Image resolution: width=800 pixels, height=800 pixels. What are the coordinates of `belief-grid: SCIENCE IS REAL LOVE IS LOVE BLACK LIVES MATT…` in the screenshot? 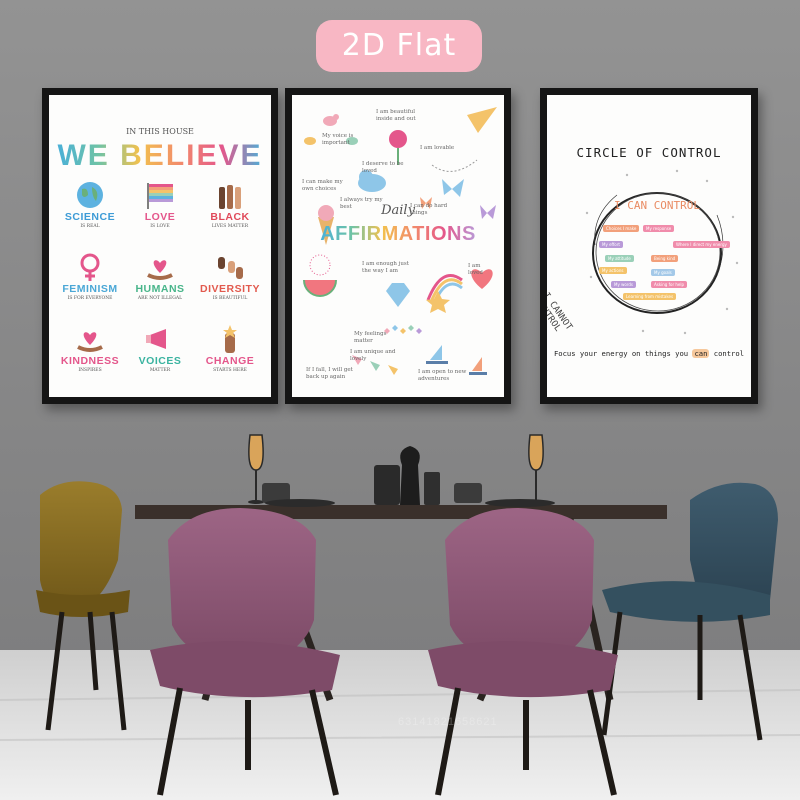 It's located at (160, 282).